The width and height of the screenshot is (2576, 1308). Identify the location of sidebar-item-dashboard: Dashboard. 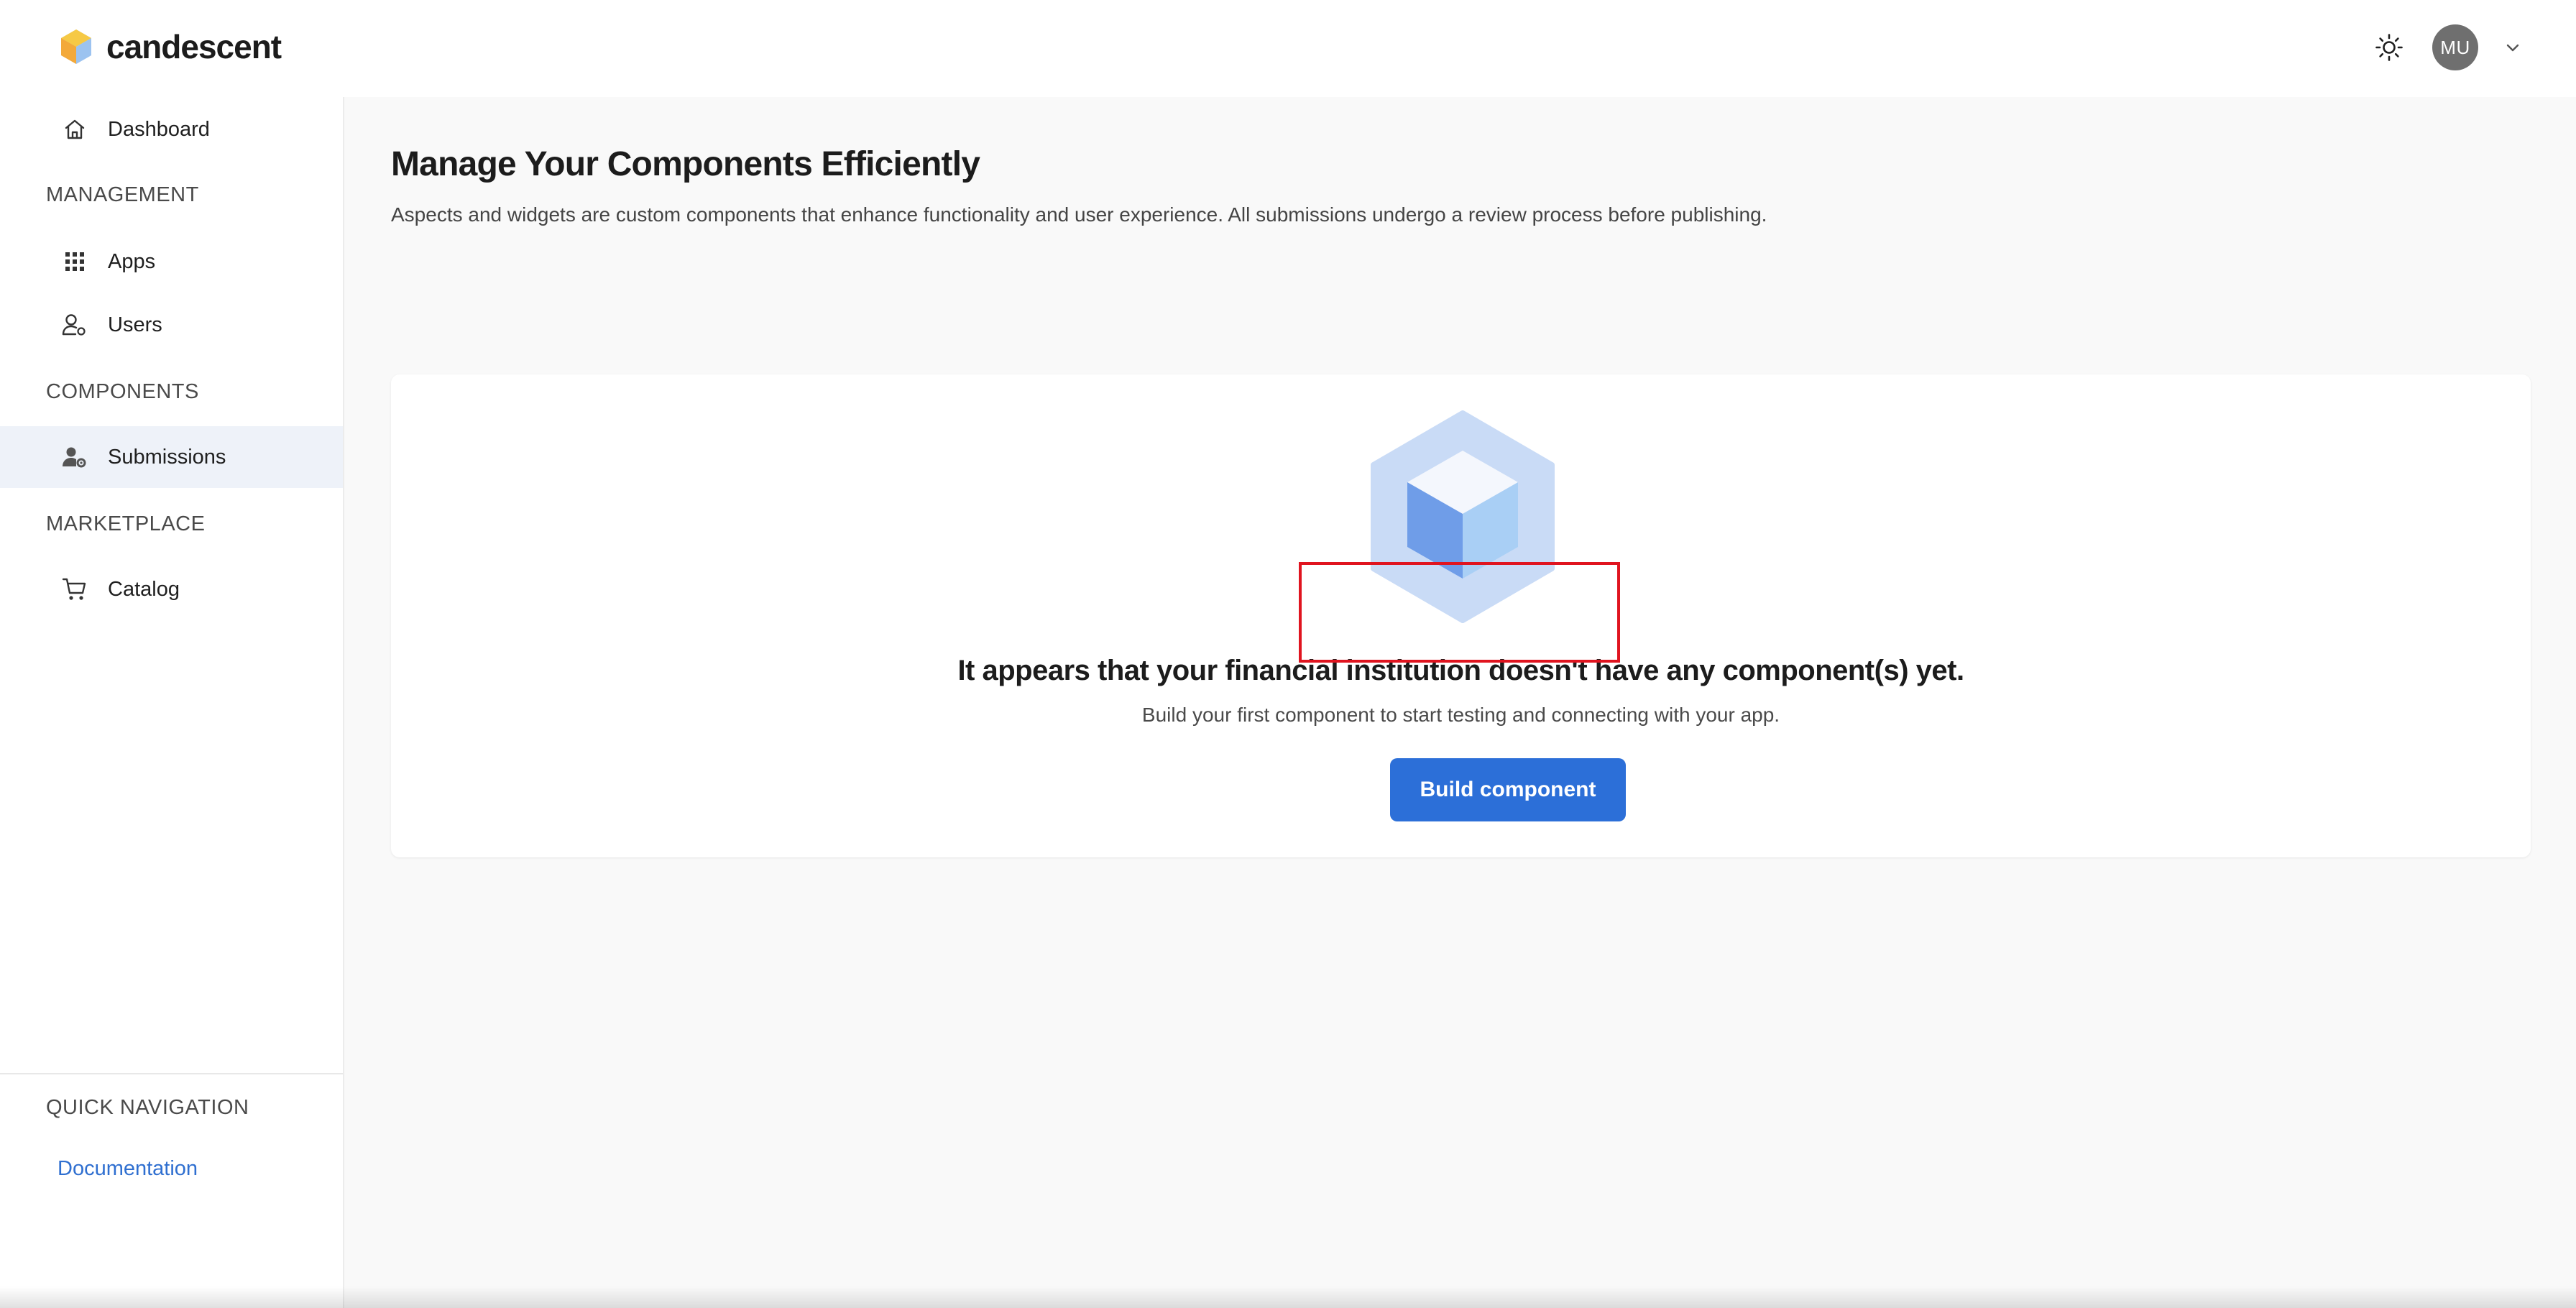
(171, 129).